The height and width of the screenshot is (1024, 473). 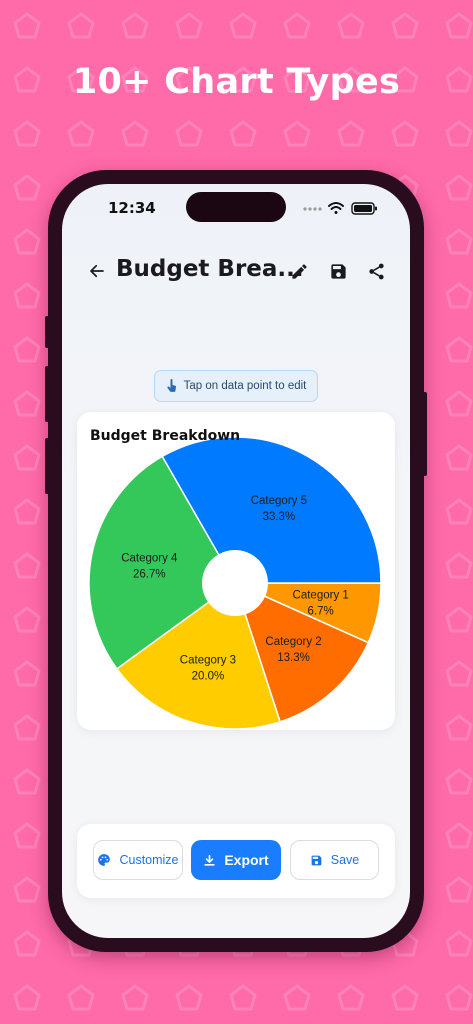 What do you see at coordinates (293, 658) in the screenshot?
I see `slice-value-2: 13.3%` at bounding box center [293, 658].